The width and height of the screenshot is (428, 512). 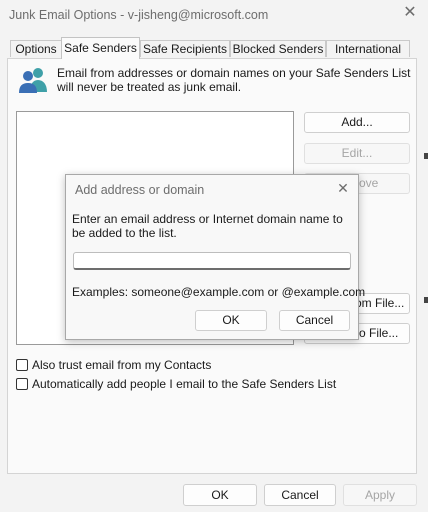 I want to click on ok-button: OK, so click(x=220, y=495).